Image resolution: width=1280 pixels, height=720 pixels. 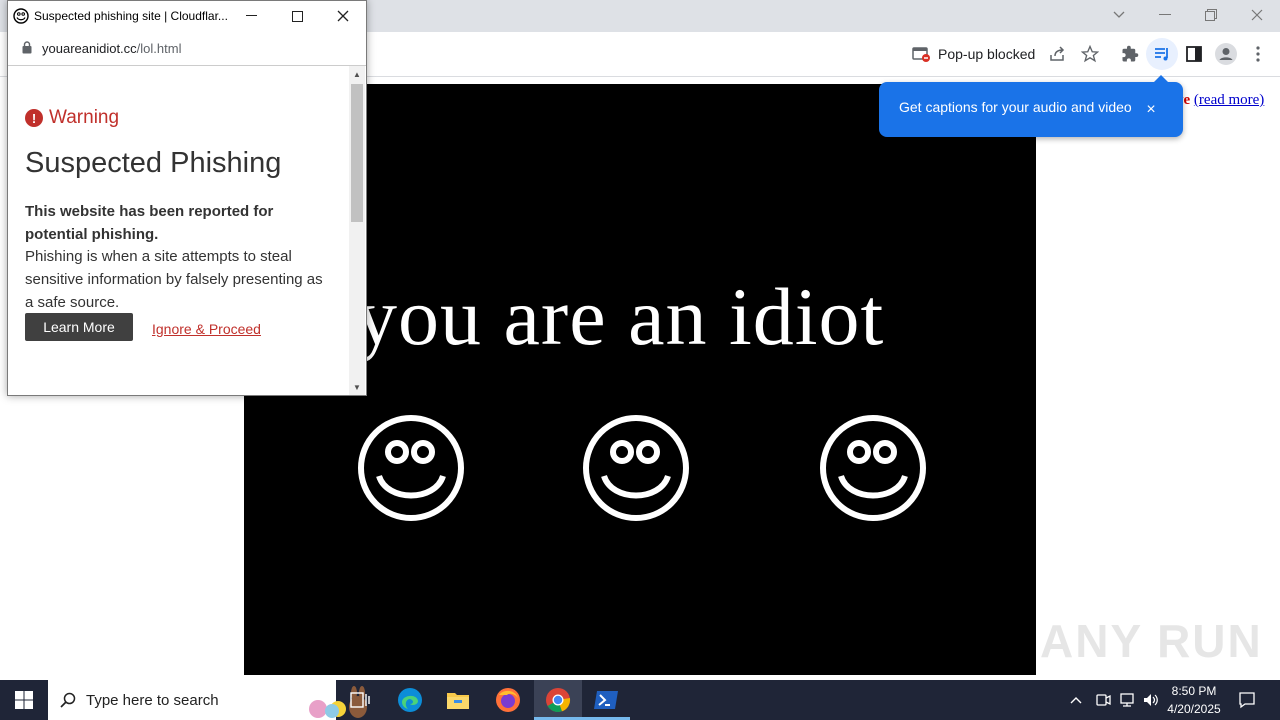 I want to click on popup-address-bar: youareanidiot.cc/lol.html, so click(x=187, y=48).